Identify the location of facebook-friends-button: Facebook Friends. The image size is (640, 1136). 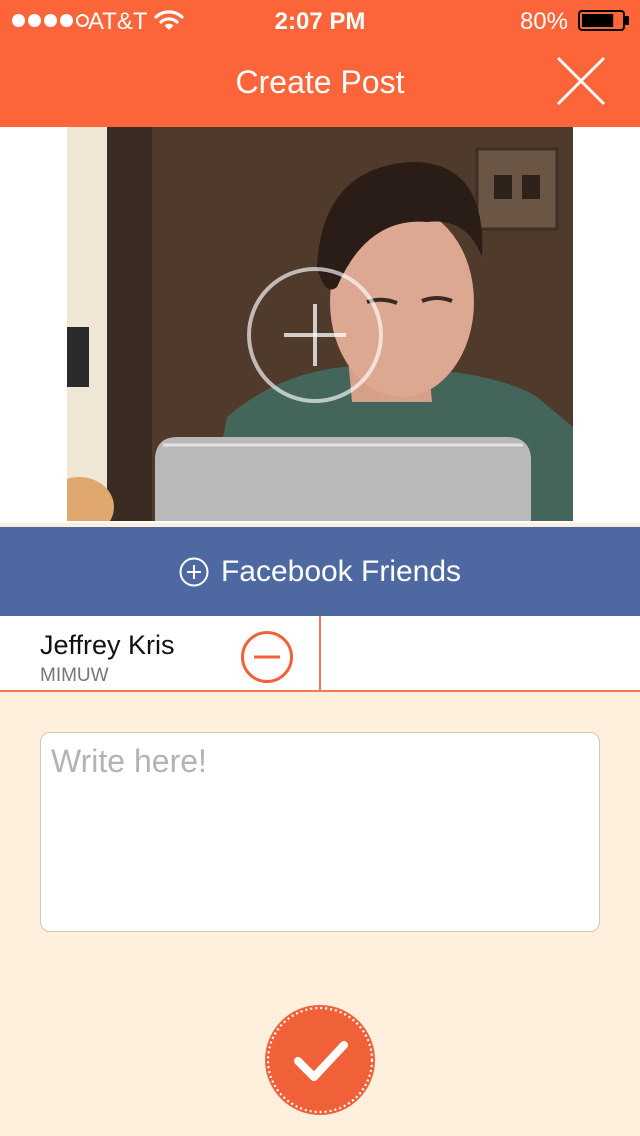
(320, 571).